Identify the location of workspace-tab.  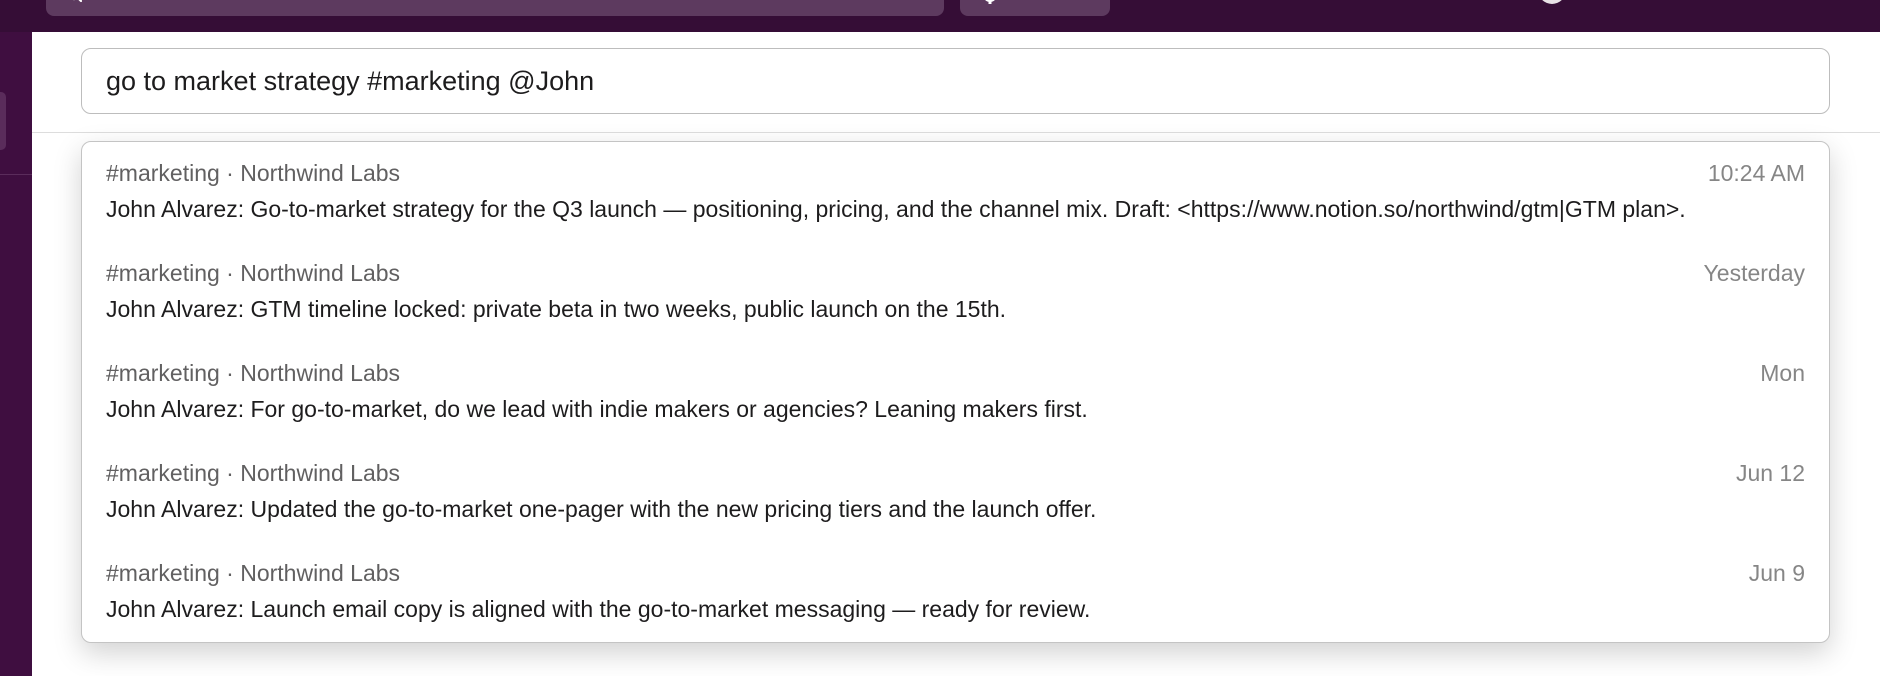
(3, 121).